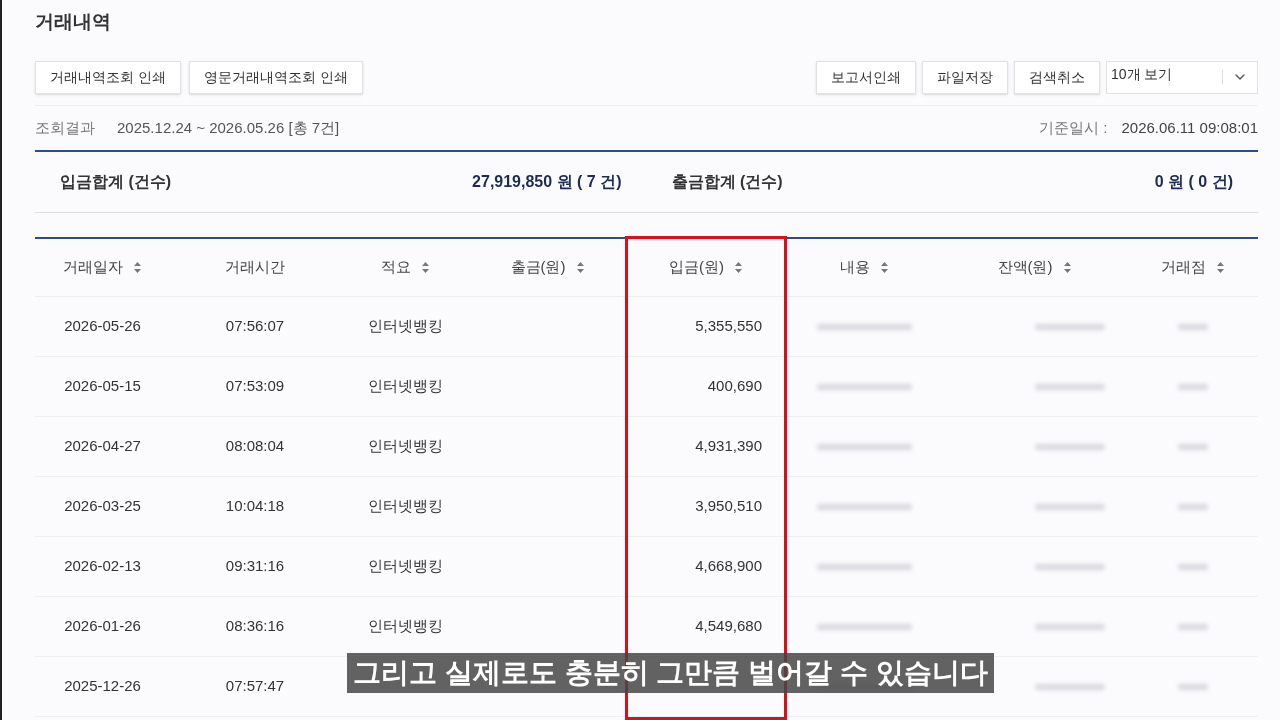  Describe the element at coordinates (116, 182) in the screenshot. I see `summary-label: 입금합계 (건수)` at that location.